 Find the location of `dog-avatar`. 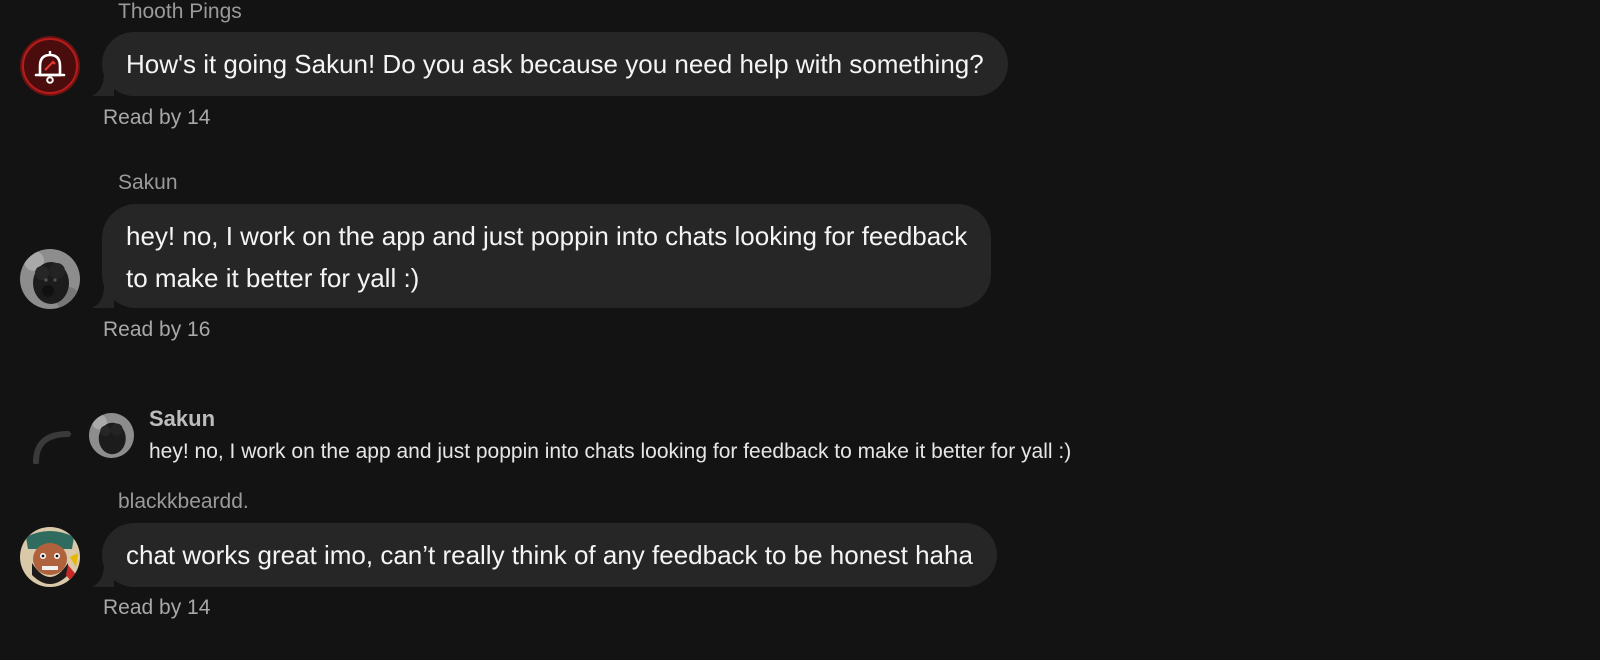

dog-avatar is located at coordinates (50, 279).